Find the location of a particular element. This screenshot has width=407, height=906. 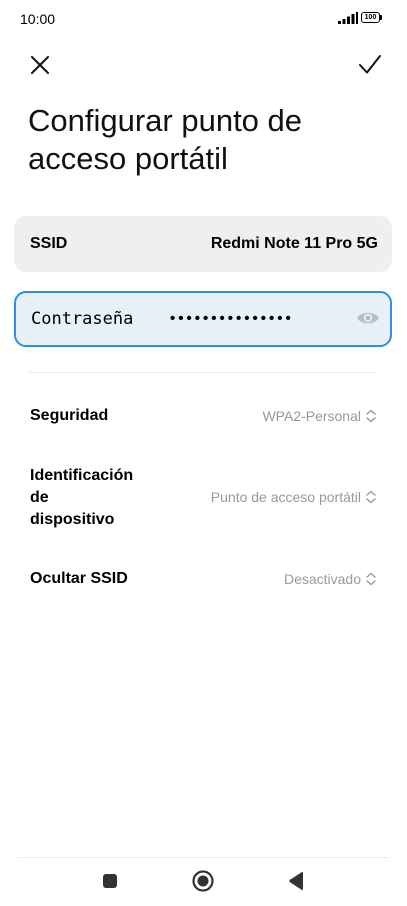

setting-label-line: de is located at coordinates (39, 497).